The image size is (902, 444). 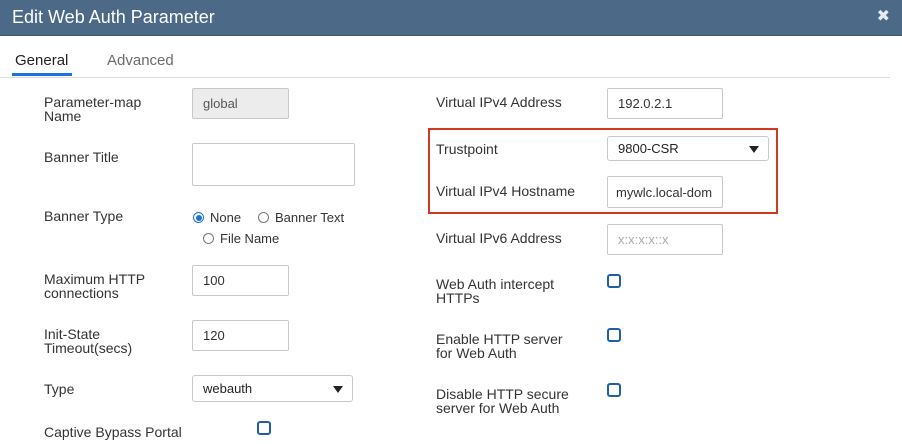 What do you see at coordinates (84, 216) in the screenshot?
I see `banner-type-label: Banner Type` at bounding box center [84, 216].